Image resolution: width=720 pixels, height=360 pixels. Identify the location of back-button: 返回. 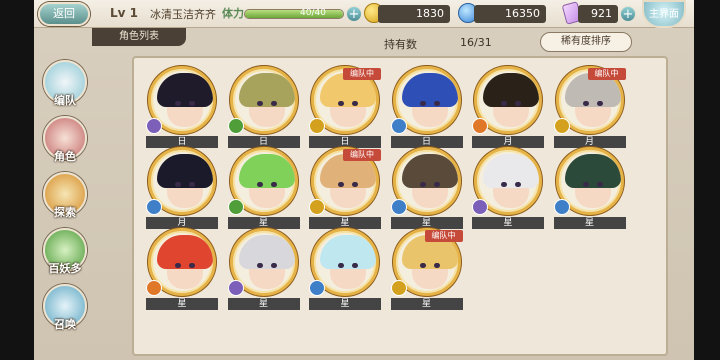
(64, 14).